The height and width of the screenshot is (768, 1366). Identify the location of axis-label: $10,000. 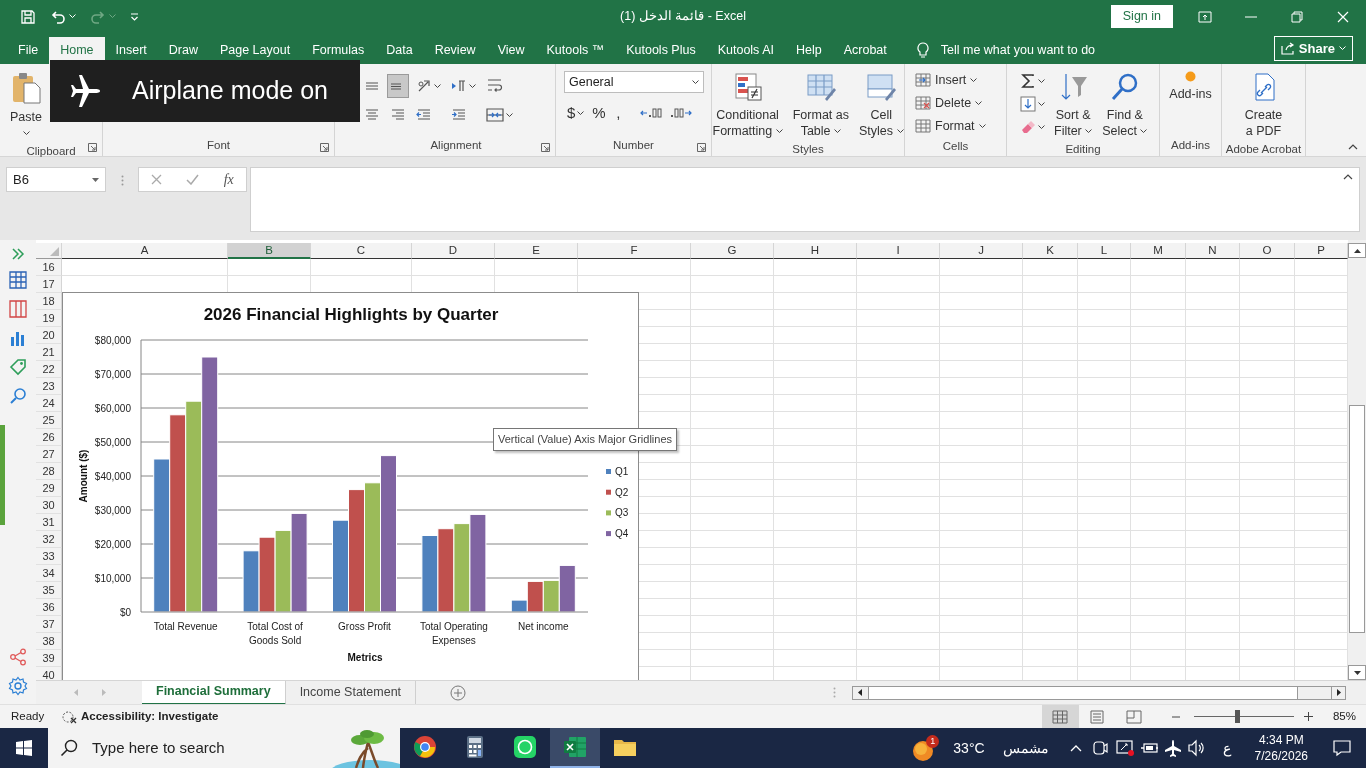
(112, 578).